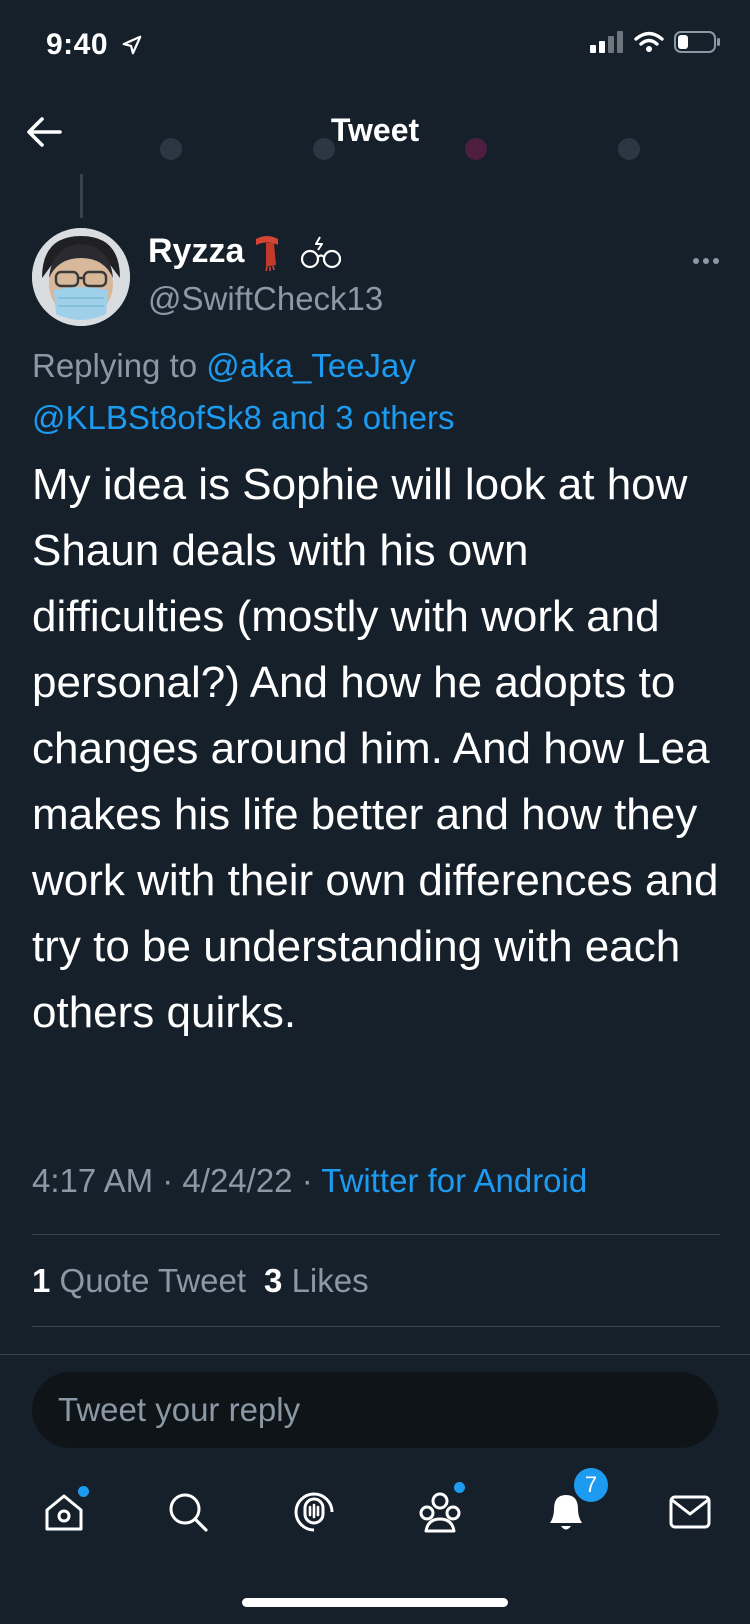  I want to click on tweet-stats: 1 Quote Tweet 3 Likes, so click(200, 1281).